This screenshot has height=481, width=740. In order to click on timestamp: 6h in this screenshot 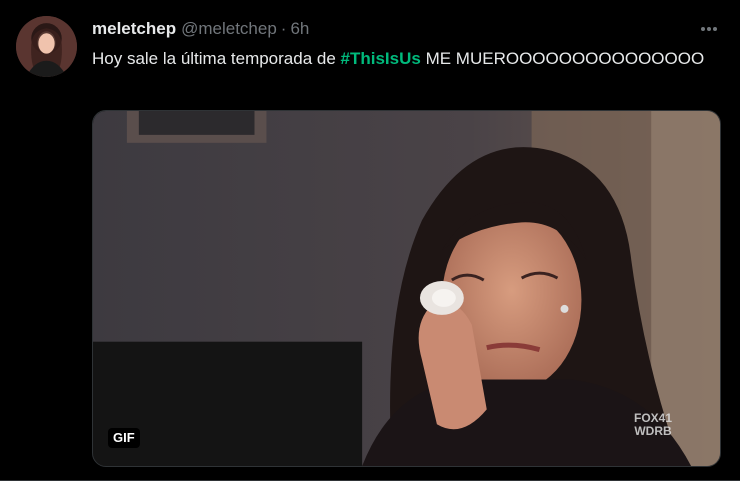, I will do `click(299, 28)`.